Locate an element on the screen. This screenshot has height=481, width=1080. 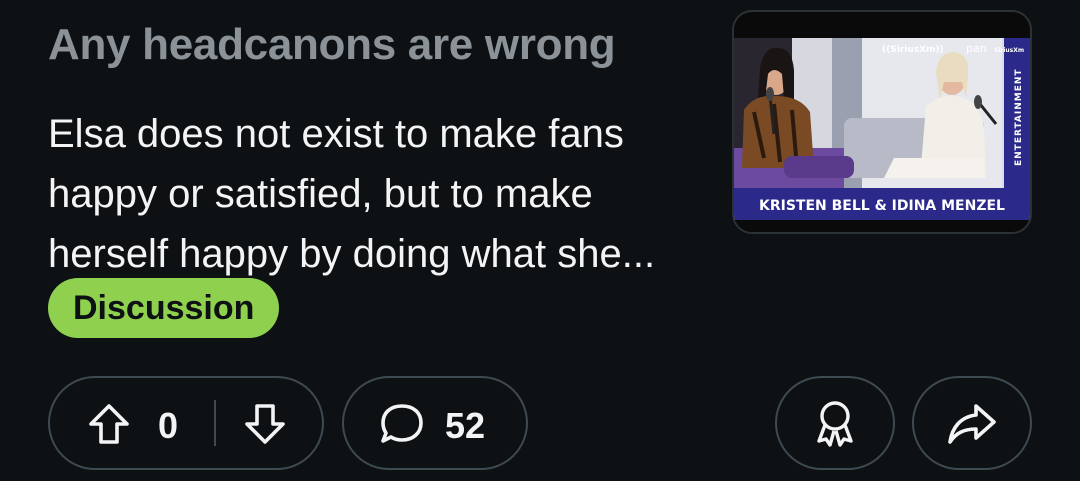
award-icon is located at coordinates (835, 423).